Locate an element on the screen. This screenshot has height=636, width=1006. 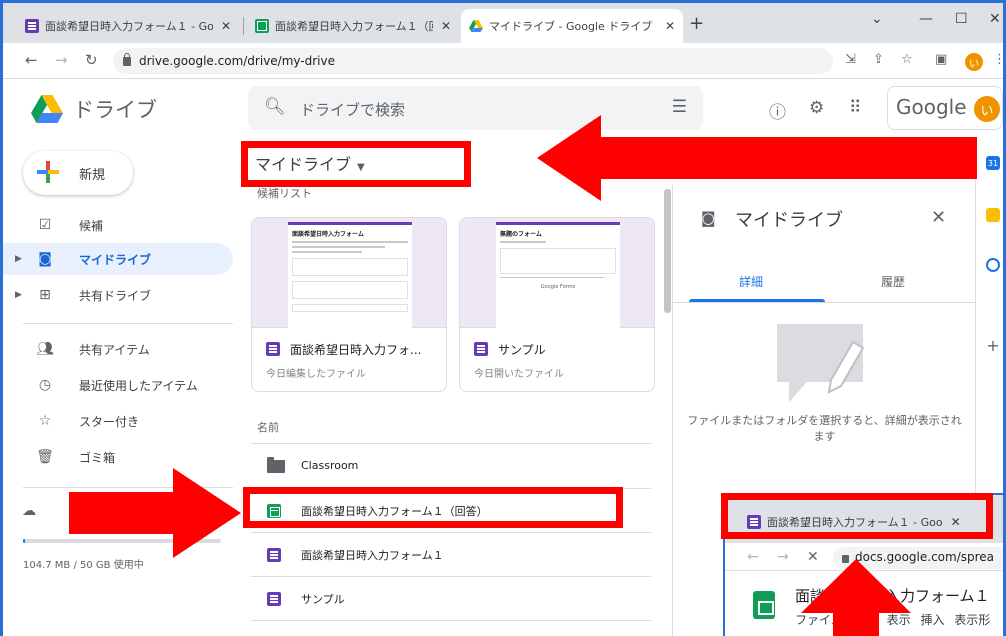
menu-dots-icon: ⋮ is located at coordinates (998, 59).